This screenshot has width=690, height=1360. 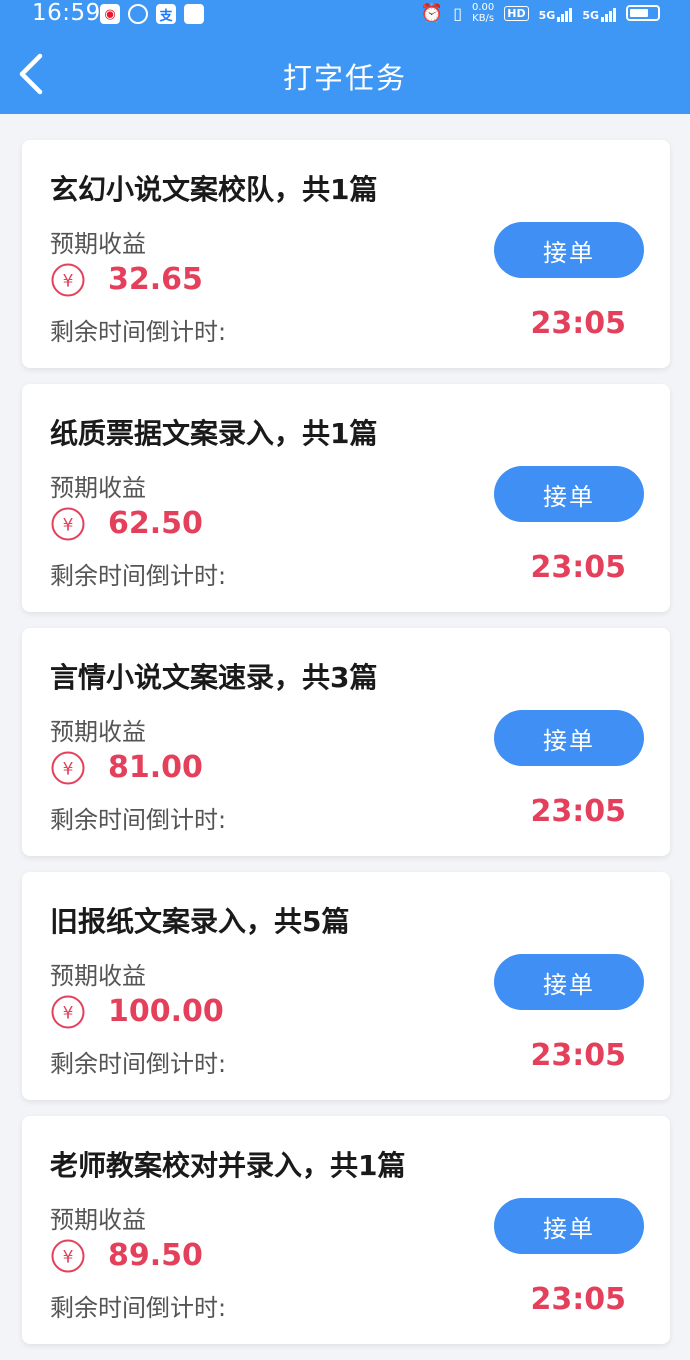 I want to click on battery-icon, so click(x=643, y=13).